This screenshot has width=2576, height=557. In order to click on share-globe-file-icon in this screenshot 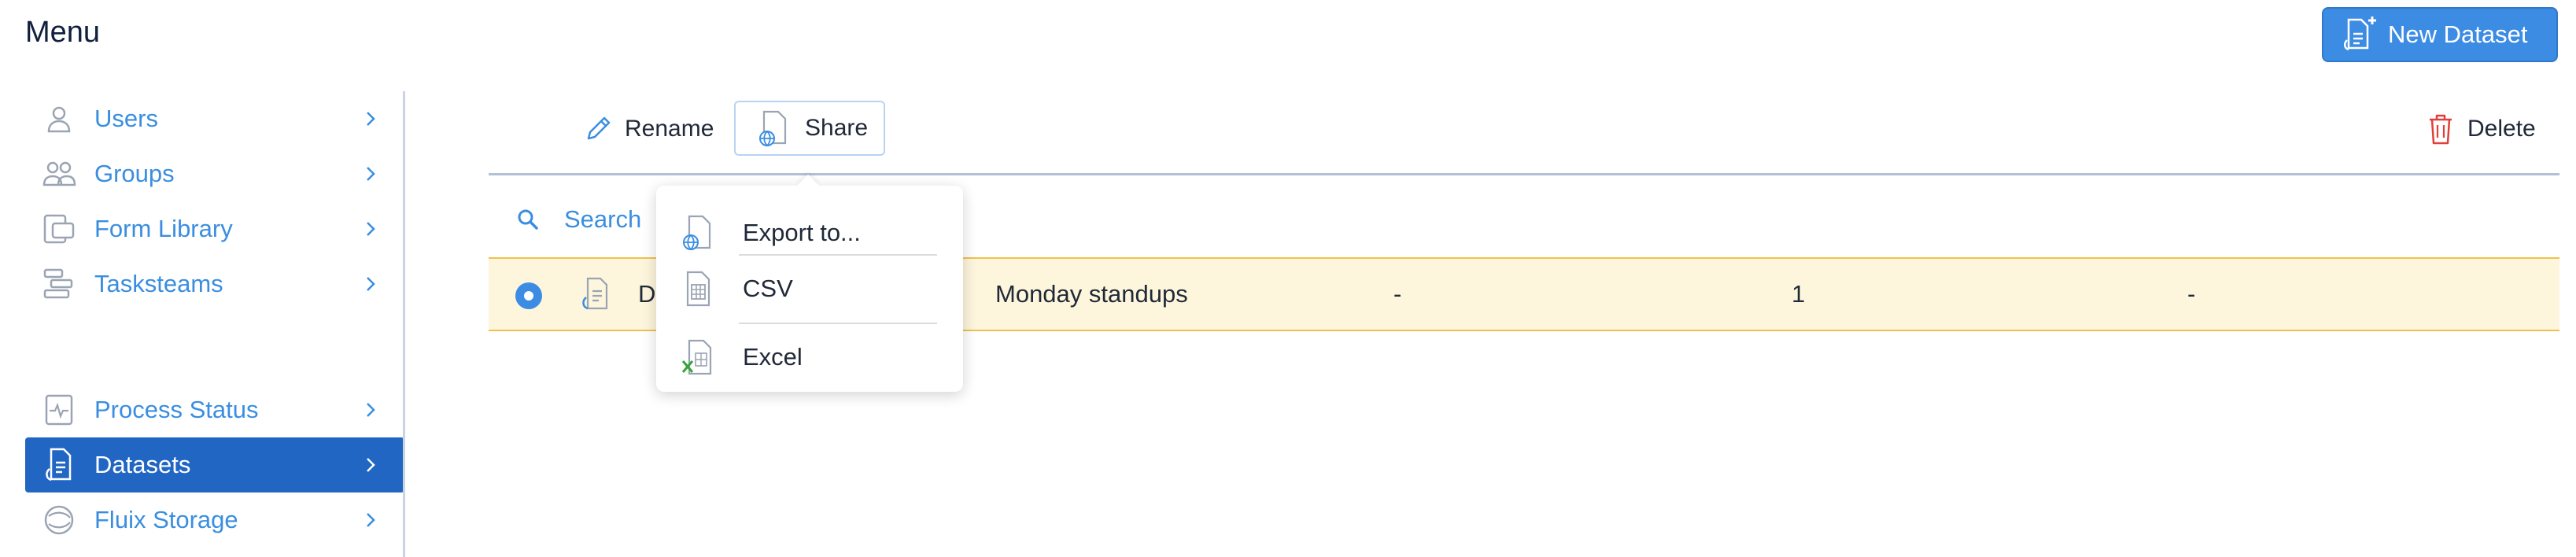, I will do `click(773, 128)`.